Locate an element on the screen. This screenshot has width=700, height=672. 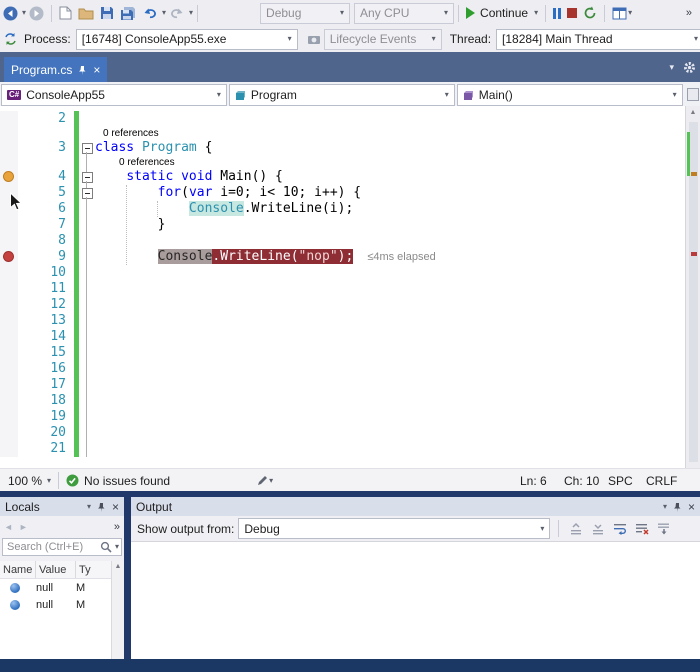
clear-all-button is located at coordinates (642, 529).